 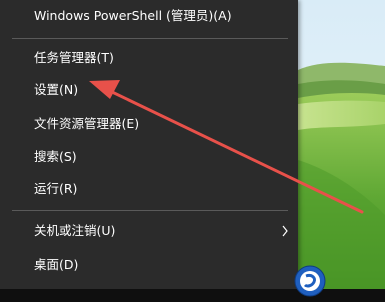 What do you see at coordinates (75, 230) in the screenshot?
I see `menu-item-label: 关机或注销(U)` at bounding box center [75, 230].